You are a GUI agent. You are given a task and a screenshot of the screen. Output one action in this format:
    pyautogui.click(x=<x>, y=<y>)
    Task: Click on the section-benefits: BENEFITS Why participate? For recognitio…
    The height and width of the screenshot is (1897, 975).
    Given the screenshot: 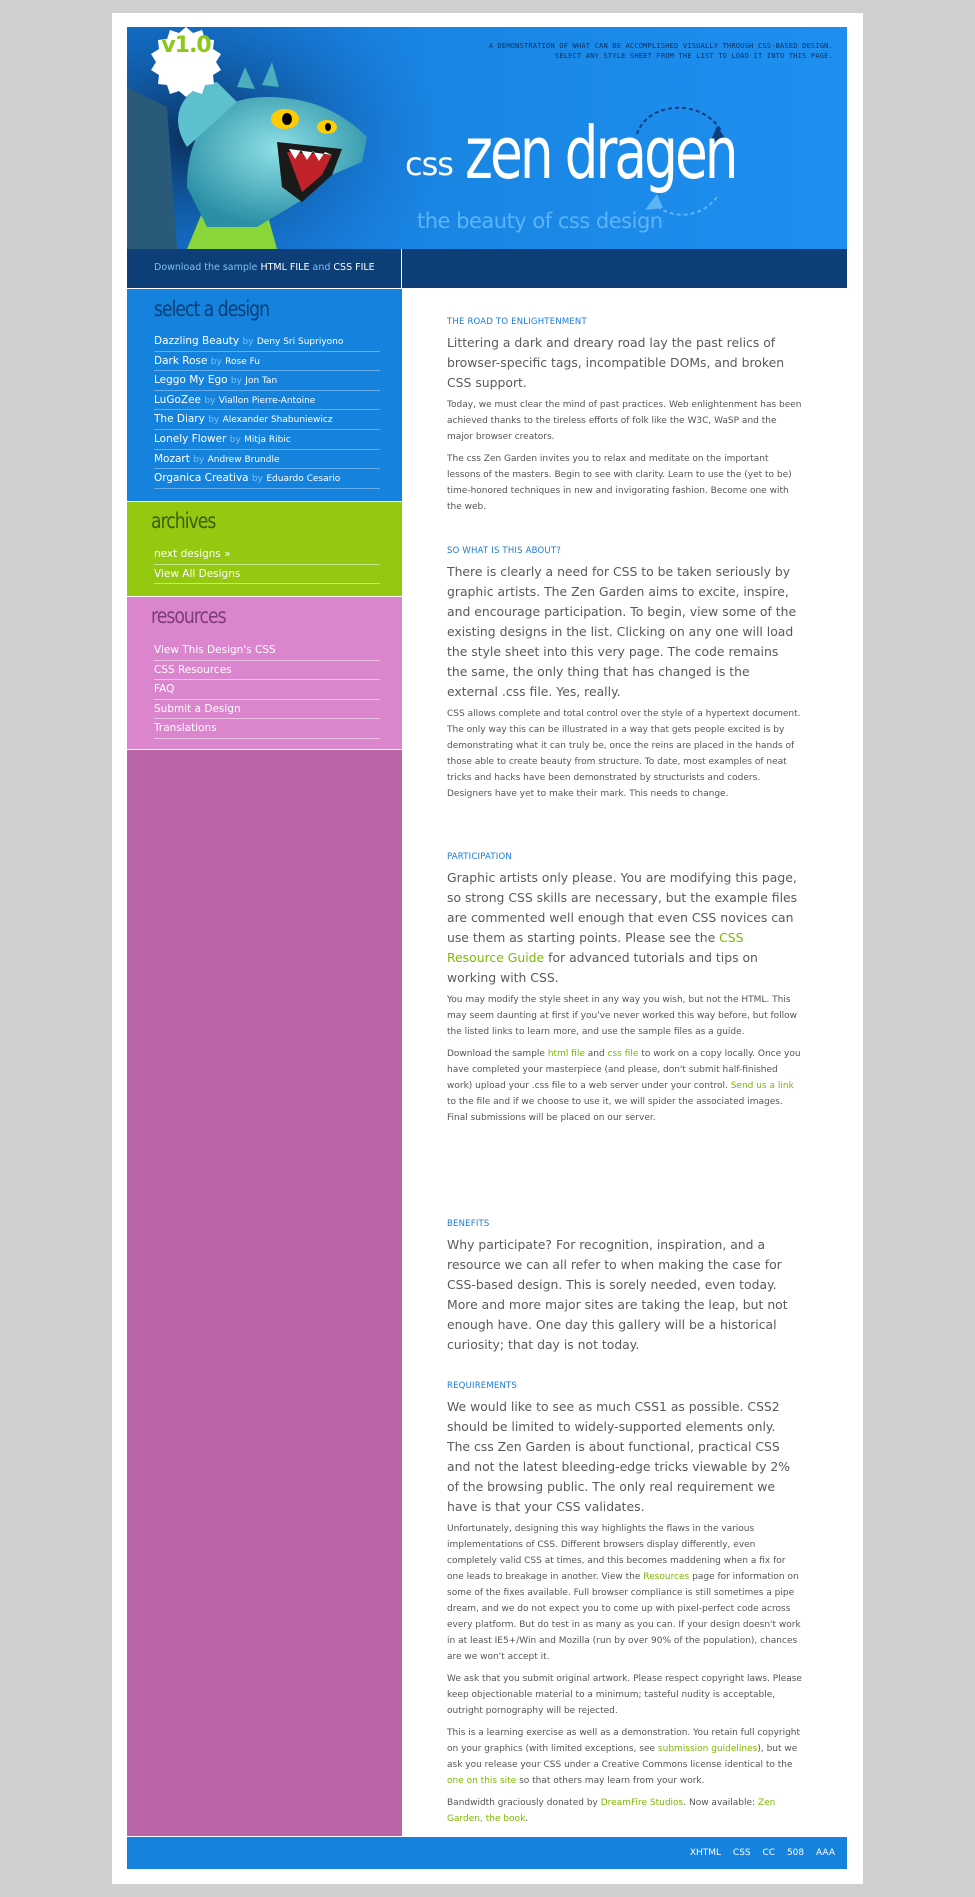 What is the action you would take?
    pyautogui.click(x=624, y=1289)
    